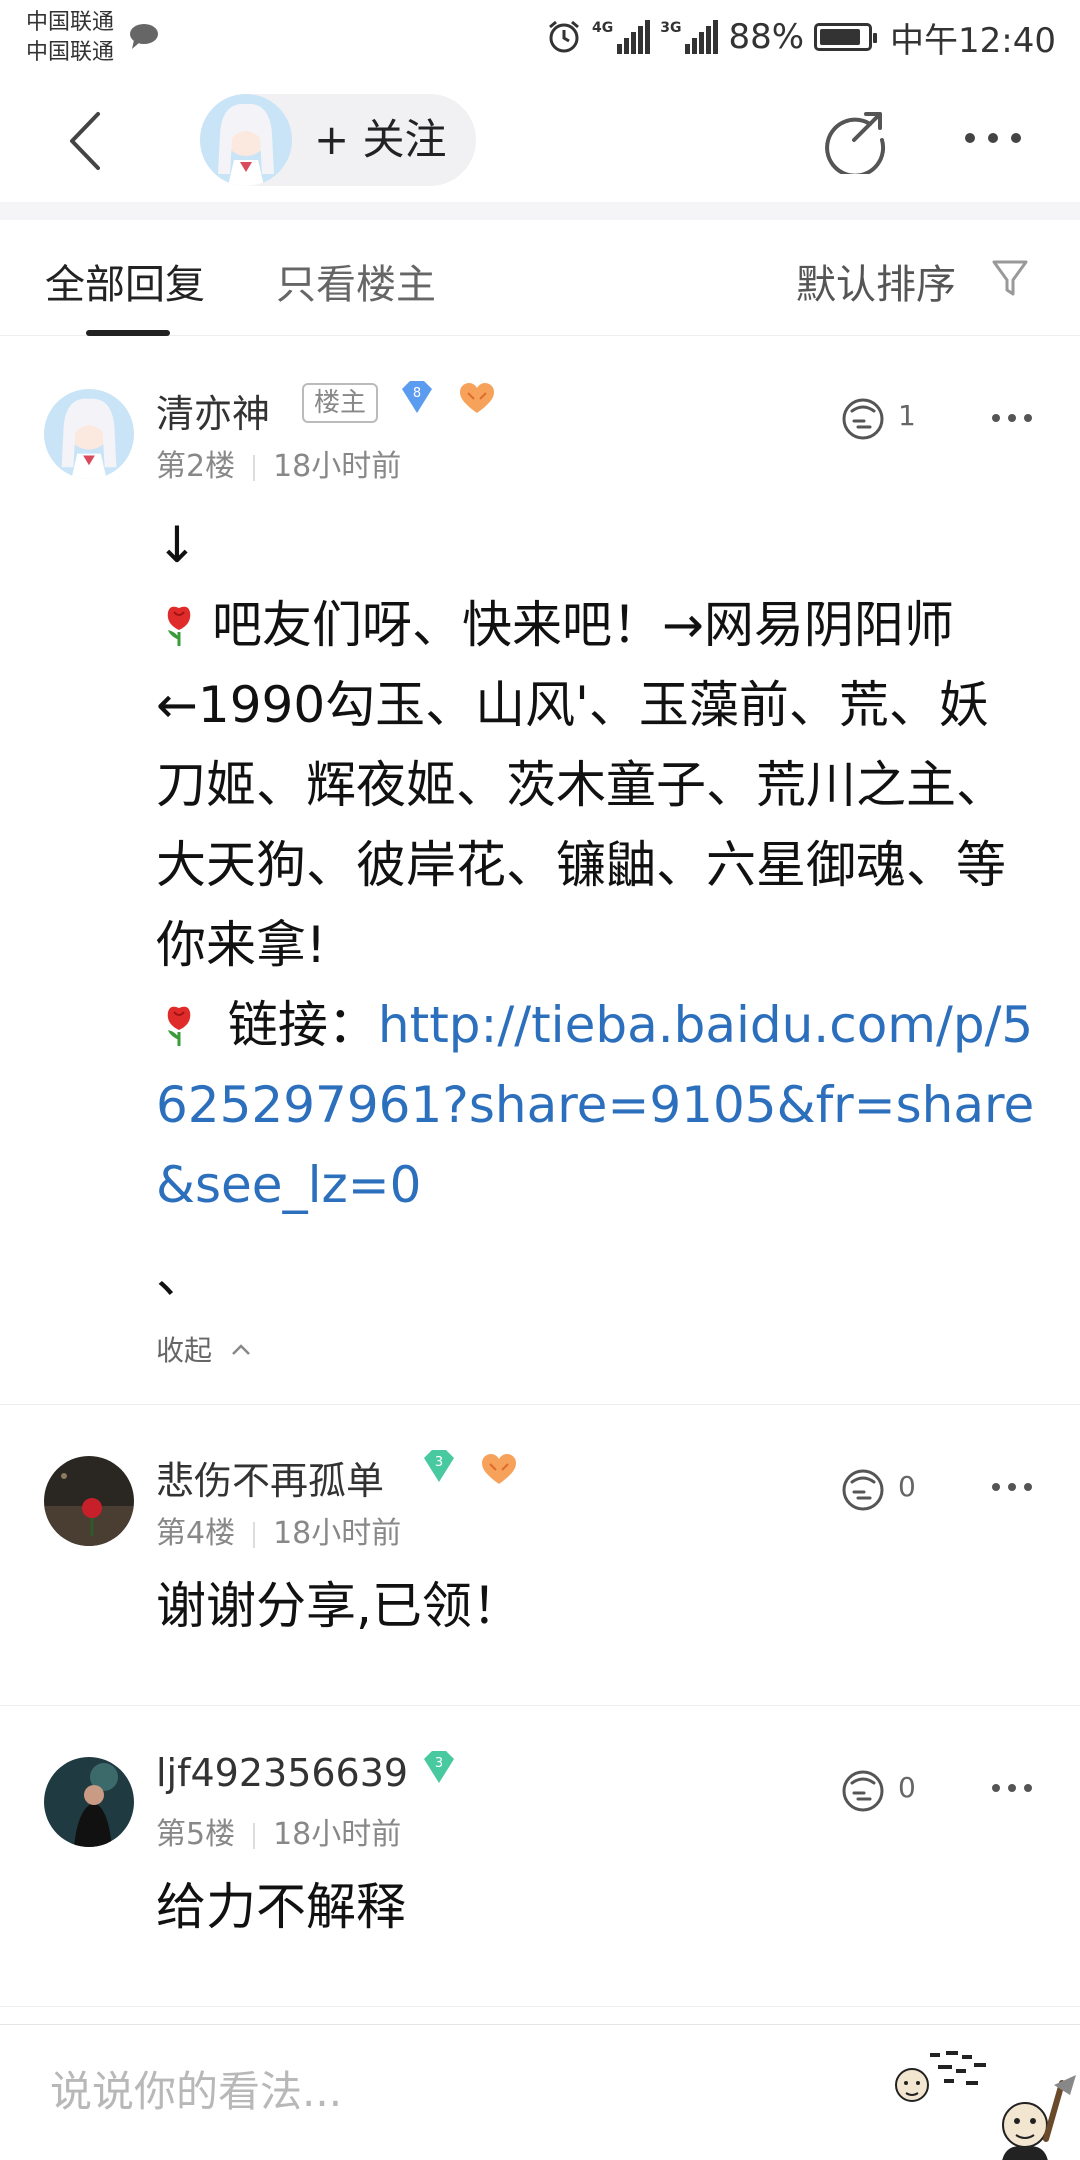 This screenshot has height=2160, width=1080. Describe the element at coordinates (846, 37) in the screenshot. I see `battery-icon` at that location.